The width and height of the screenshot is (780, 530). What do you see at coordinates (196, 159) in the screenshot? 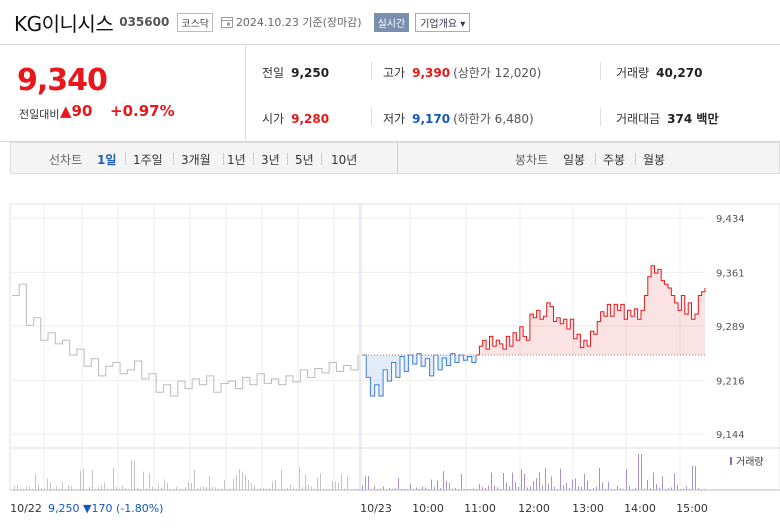
I see `period-3month: 3개월` at bounding box center [196, 159].